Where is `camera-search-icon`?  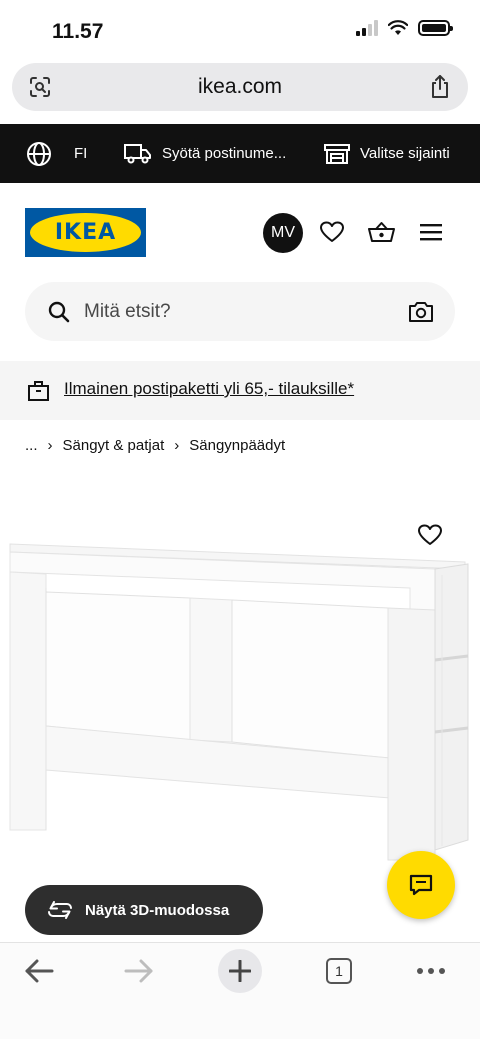
camera-search-icon is located at coordinates (421, 311).